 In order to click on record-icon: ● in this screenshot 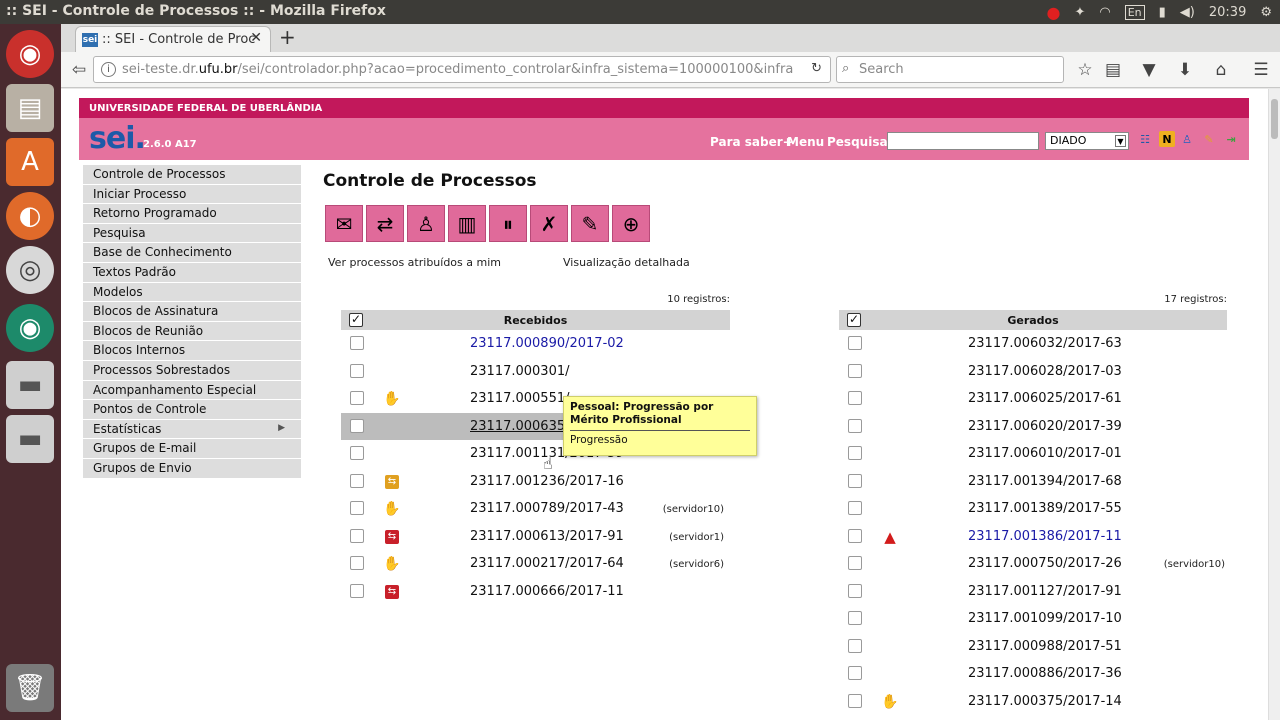, I will do `click(1054, 12)`.